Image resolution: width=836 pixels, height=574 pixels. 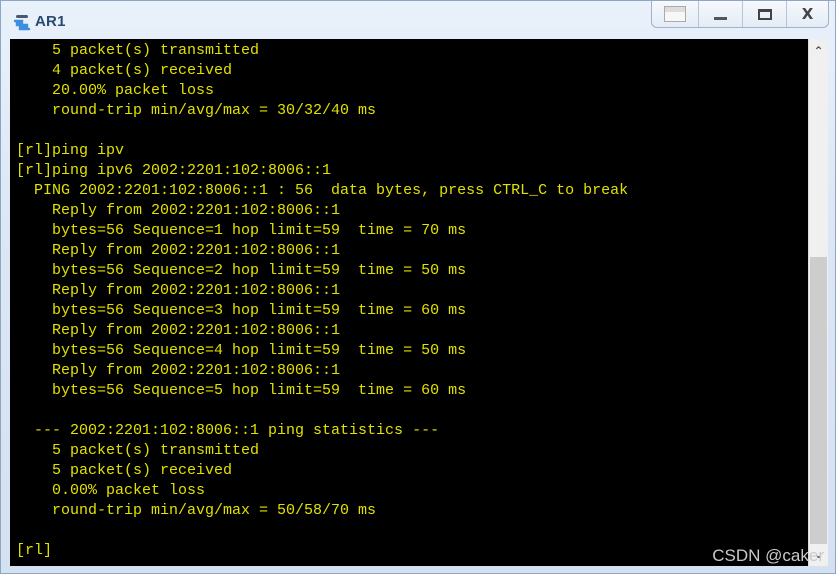 I want to click on maximize-button, so click(x=764, y=14).